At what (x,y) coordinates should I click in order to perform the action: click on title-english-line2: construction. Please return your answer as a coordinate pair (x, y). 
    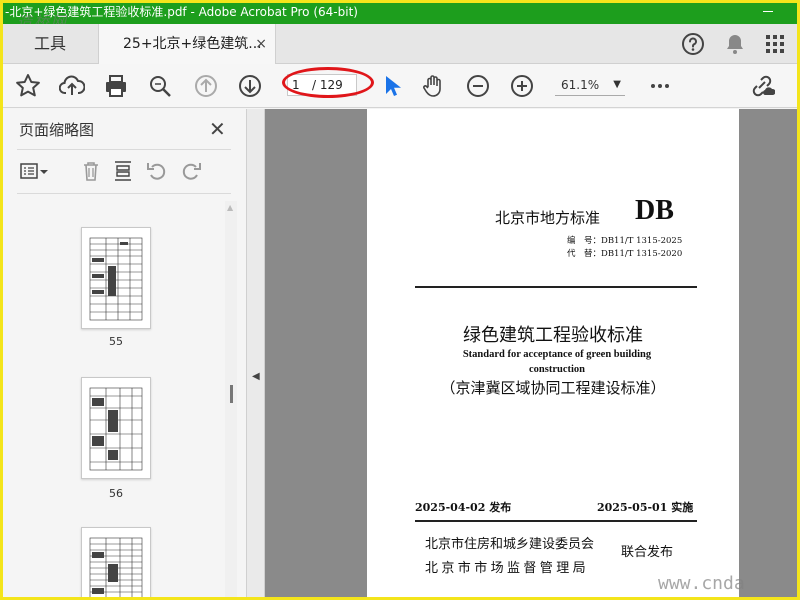
    Looking at the image, I should click on (557, 369).